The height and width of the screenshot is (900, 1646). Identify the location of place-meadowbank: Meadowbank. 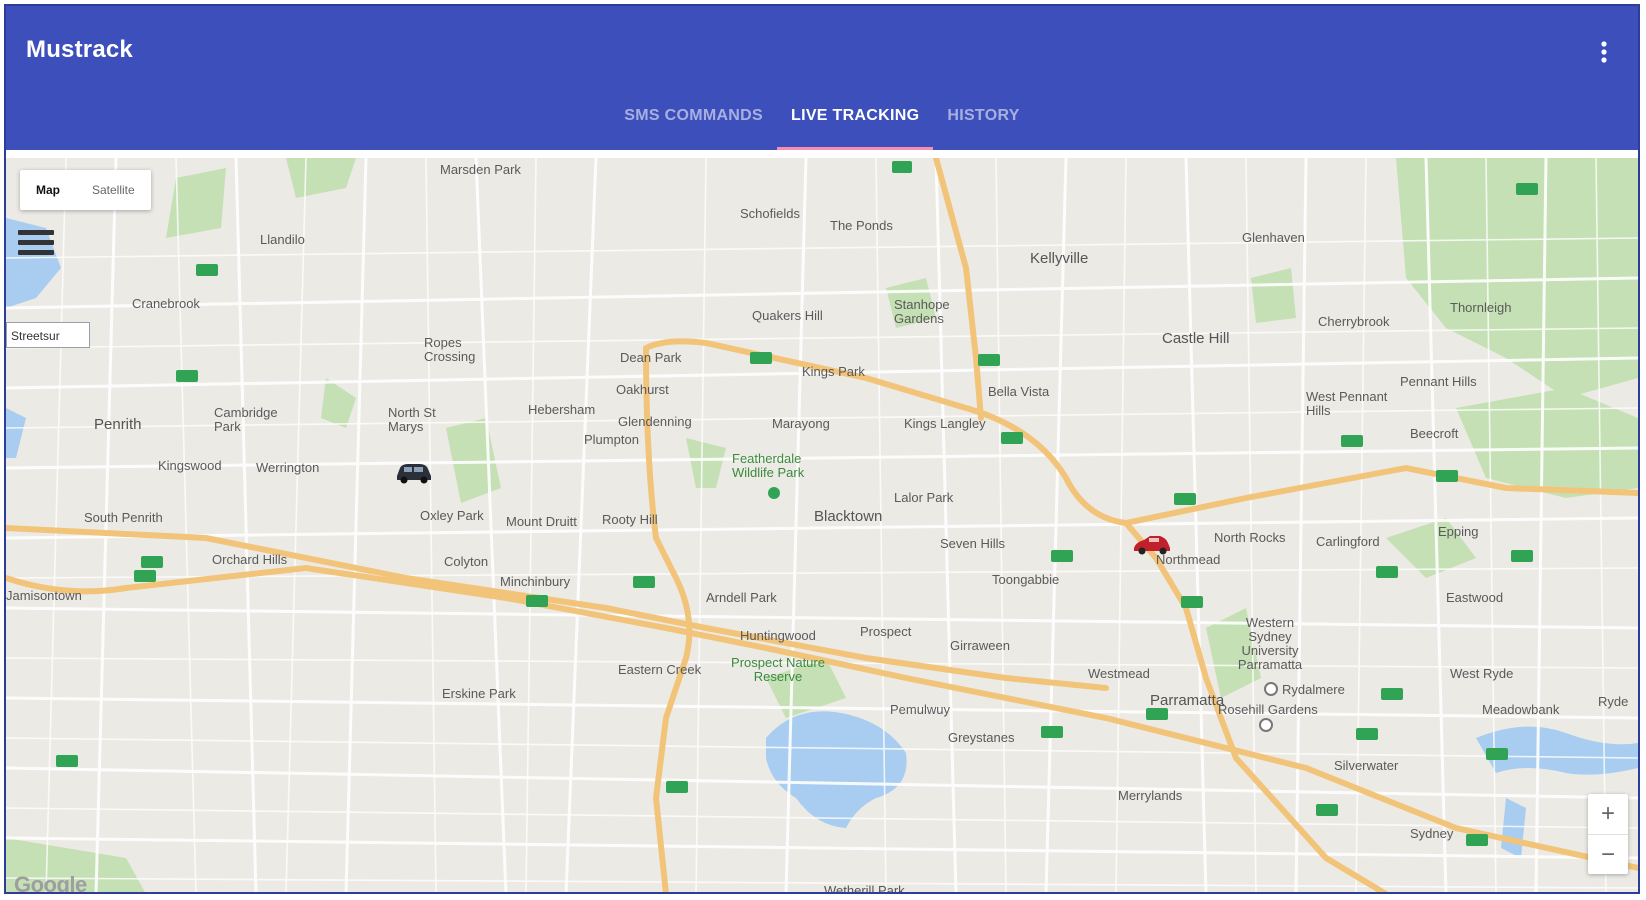
(1521, 709).